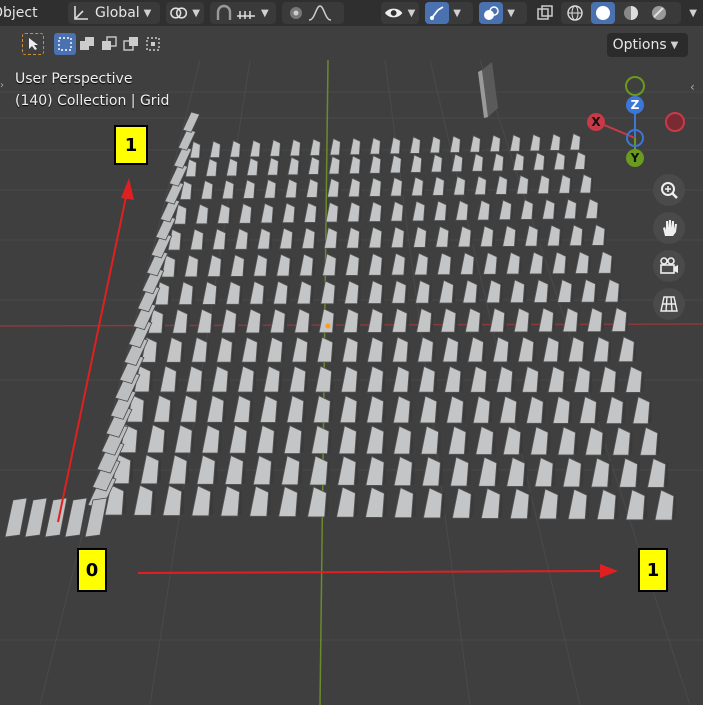  Describe the element at coordinates (20, 13) in the screenshot. I see `mode-selector: Object` at that location.